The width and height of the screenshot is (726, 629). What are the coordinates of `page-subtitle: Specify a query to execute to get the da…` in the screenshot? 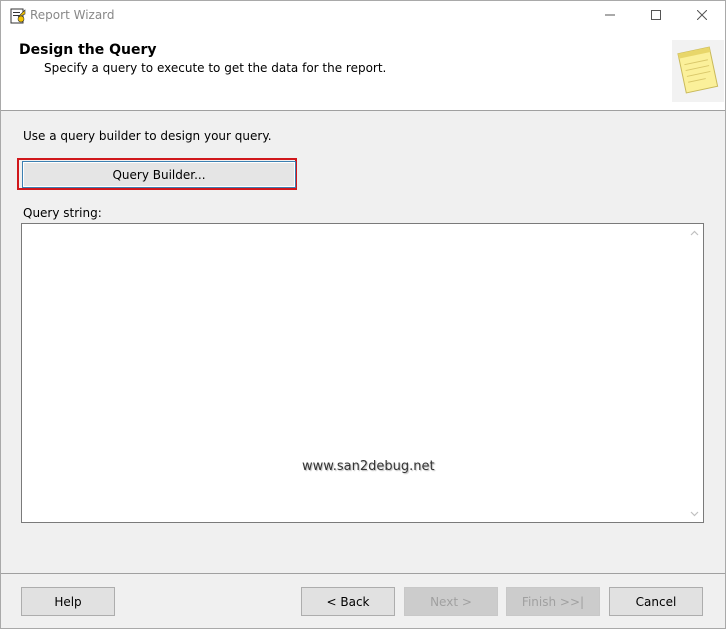 It's located at (215, 68).